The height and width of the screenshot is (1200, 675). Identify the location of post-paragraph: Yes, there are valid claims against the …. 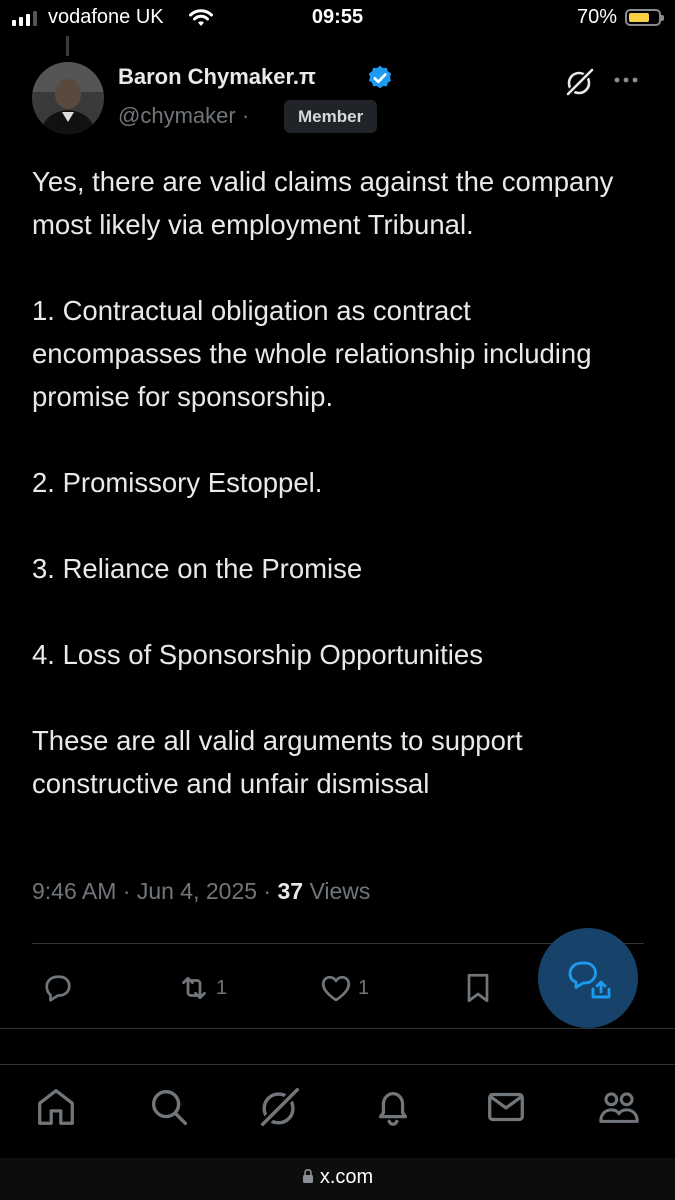
(323, 203).